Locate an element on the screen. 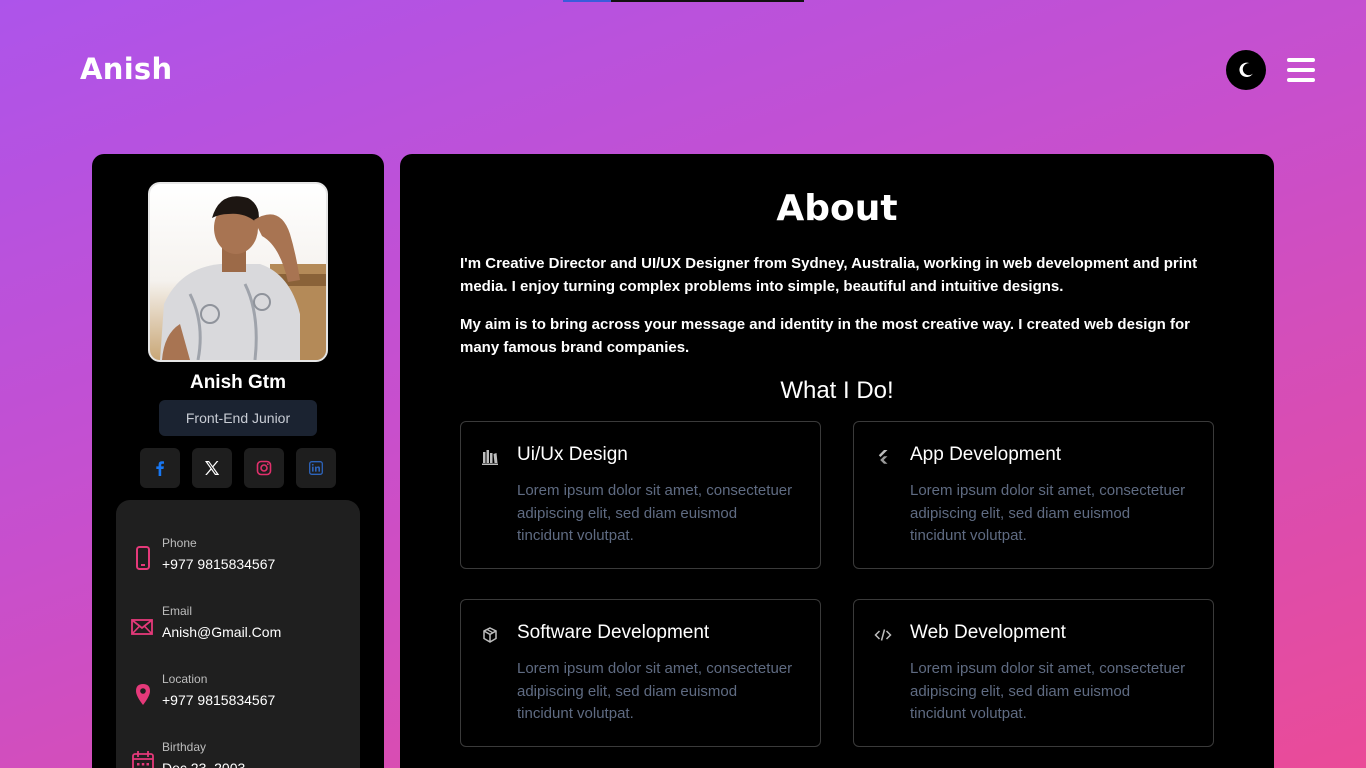  avatar is located at coordinates (238, 272).